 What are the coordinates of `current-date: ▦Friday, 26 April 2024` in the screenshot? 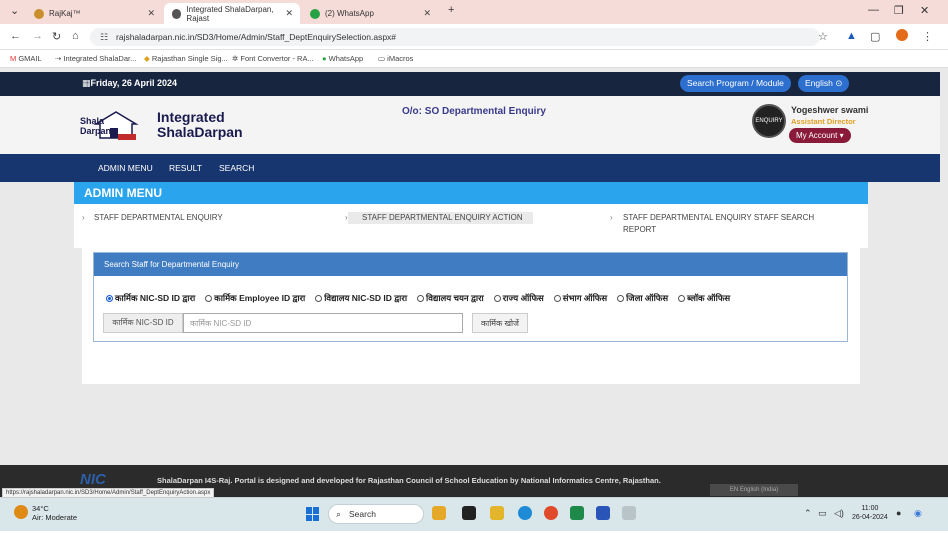 It's located at (129, 83).